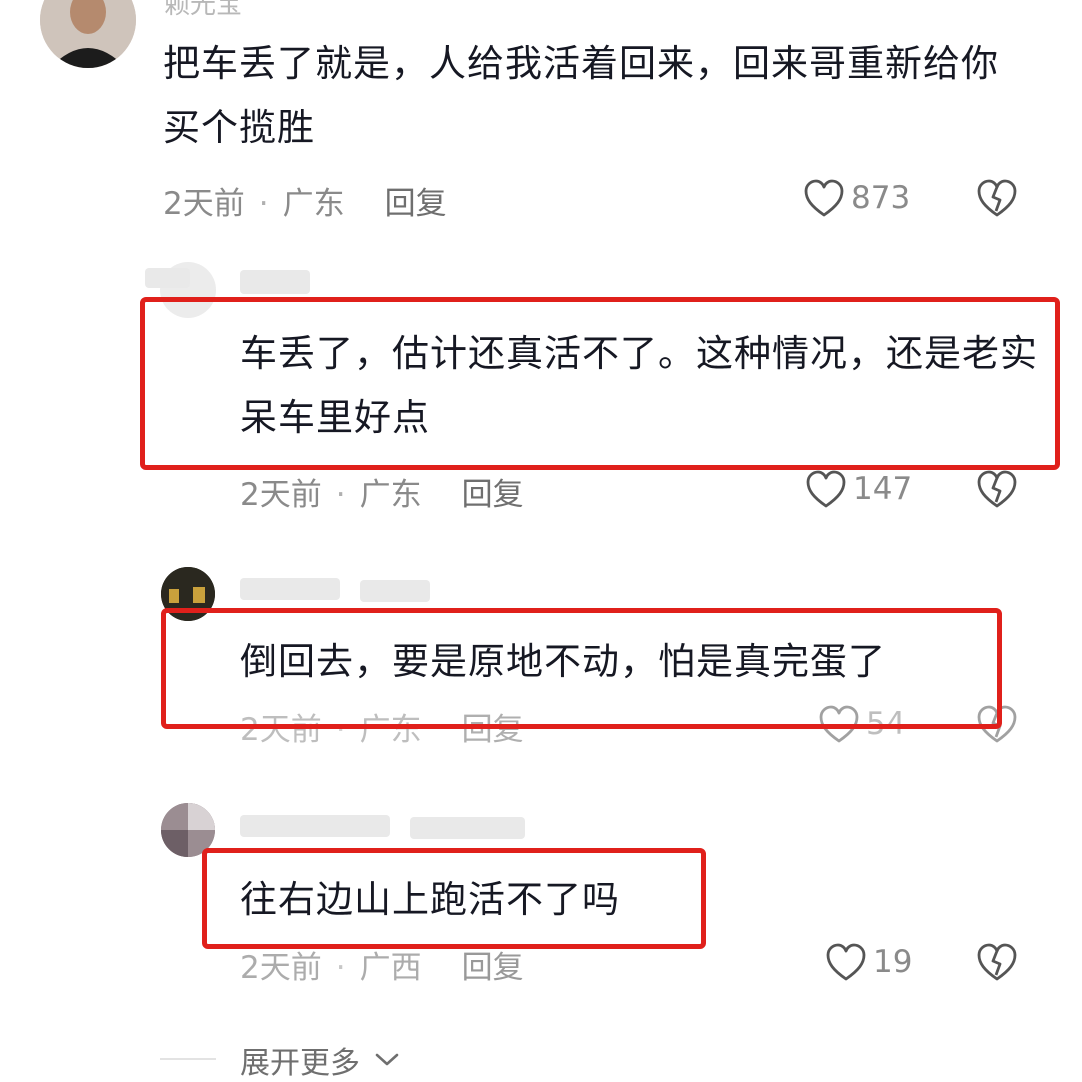  I want to click on comment-text: 把车丢了就是，人给我活着回来，回来哥重新给你买个揽胜, so click(581, 95).